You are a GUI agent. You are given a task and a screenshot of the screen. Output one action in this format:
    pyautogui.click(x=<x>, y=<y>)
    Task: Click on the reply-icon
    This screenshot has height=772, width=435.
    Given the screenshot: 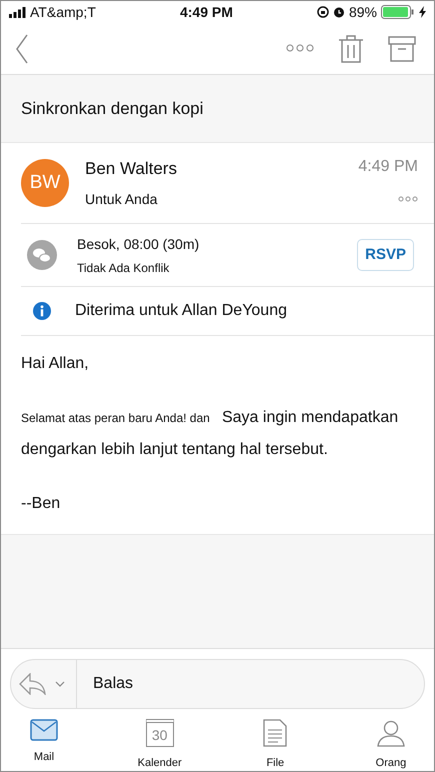 What is the action you would take?
    pyautogui.click(x=33, y=684)
    